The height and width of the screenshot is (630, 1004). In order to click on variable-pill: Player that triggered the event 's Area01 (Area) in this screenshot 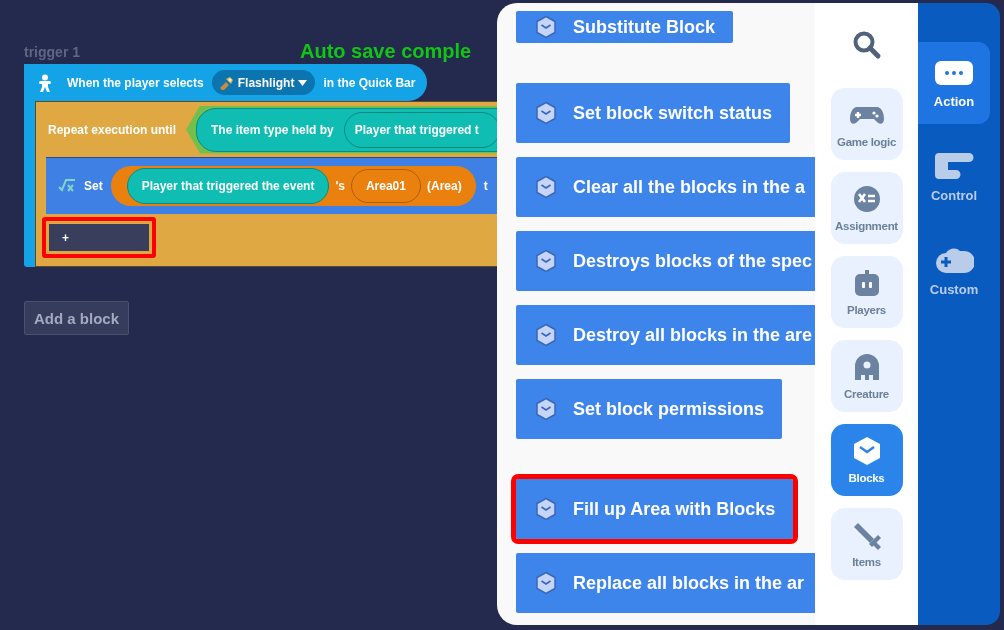, I will do `click(293, 186)`.